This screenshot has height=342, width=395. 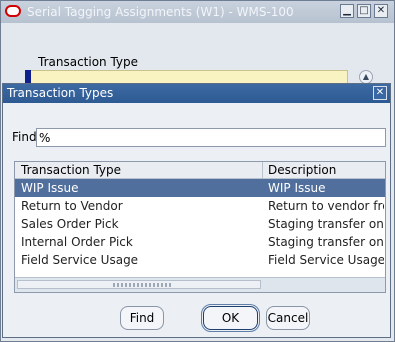 I want to click on description-cell: Return to vendor from, so click(x=326, y=206).